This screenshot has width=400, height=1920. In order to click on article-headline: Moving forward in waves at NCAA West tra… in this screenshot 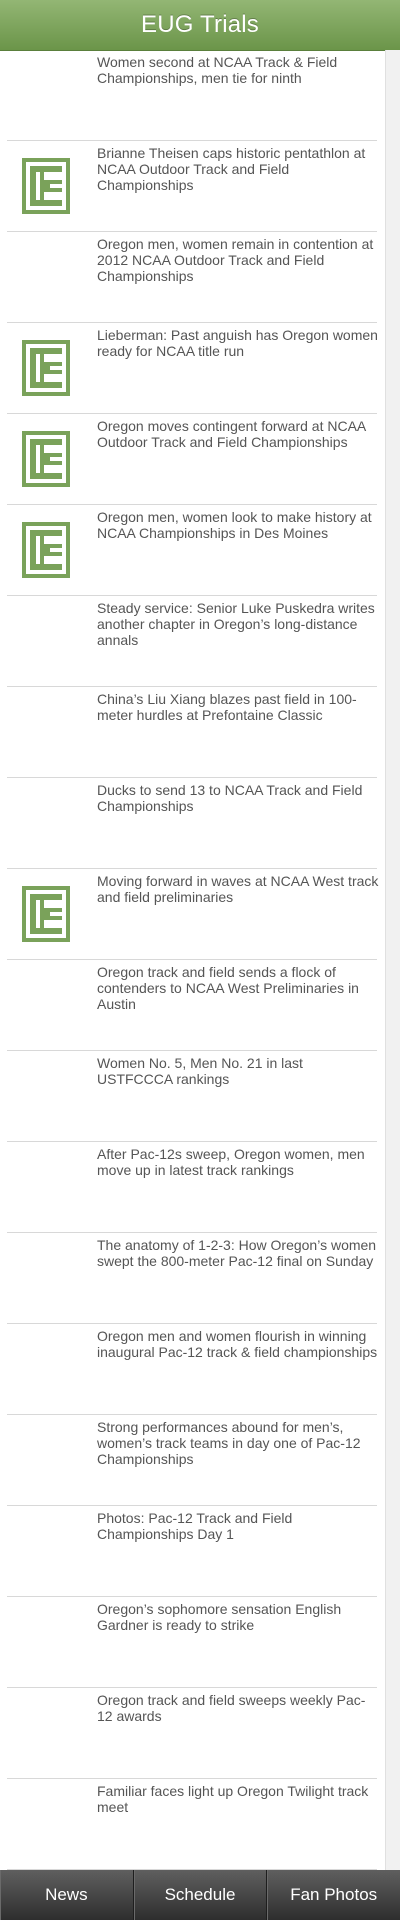, I will do `click(238, 889)`.